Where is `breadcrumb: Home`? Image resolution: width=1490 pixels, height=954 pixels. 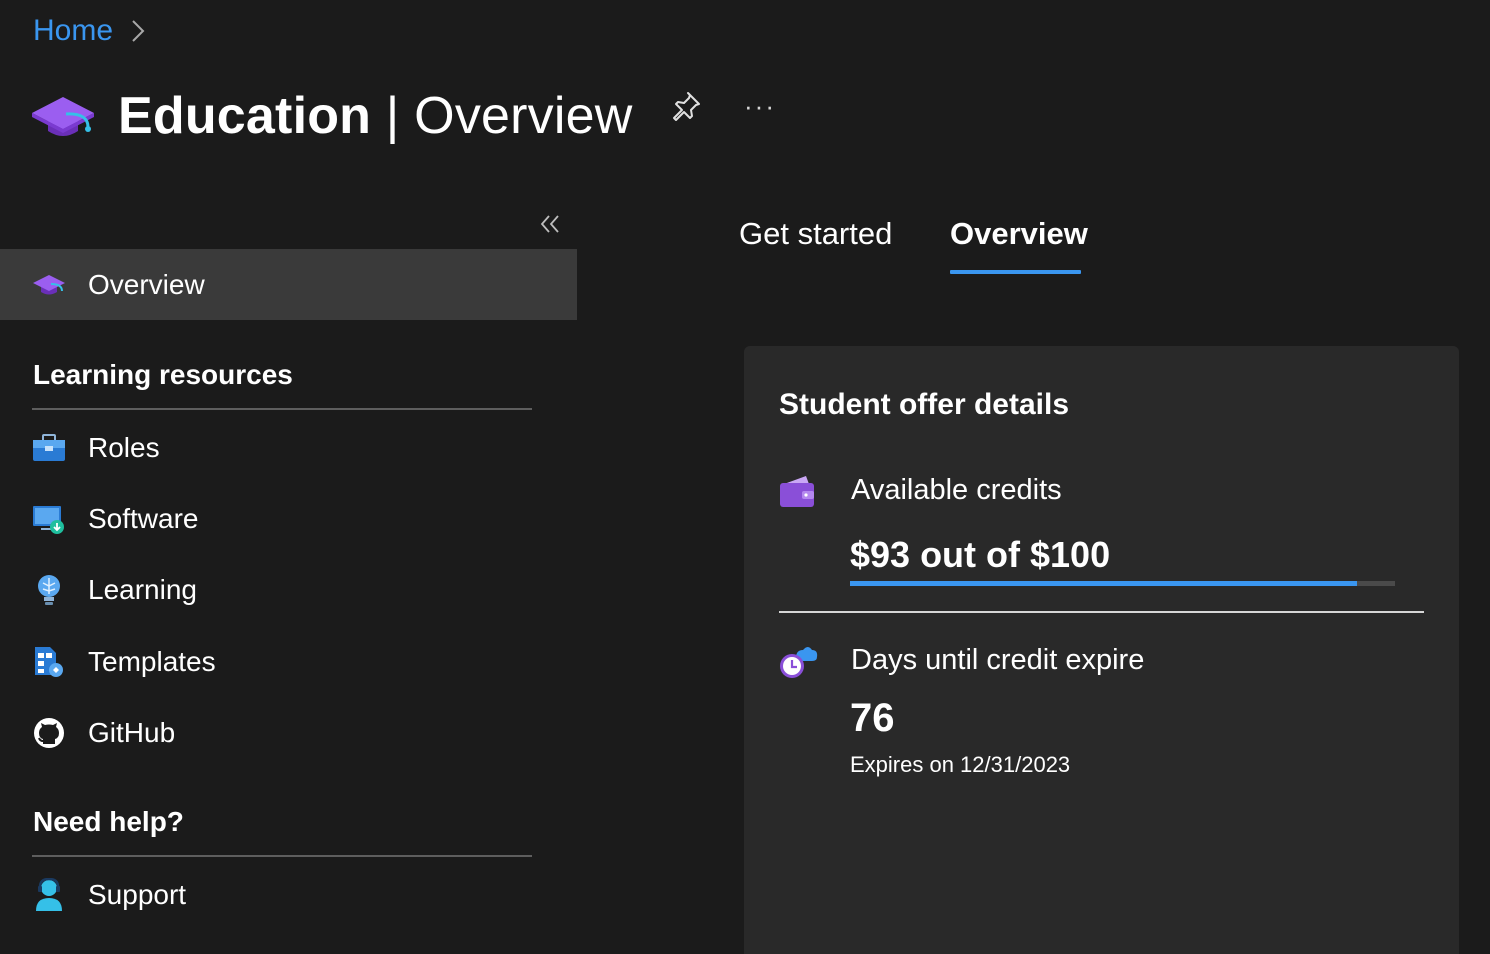
breadcrumb: Home is located at coordinates (91, 31).